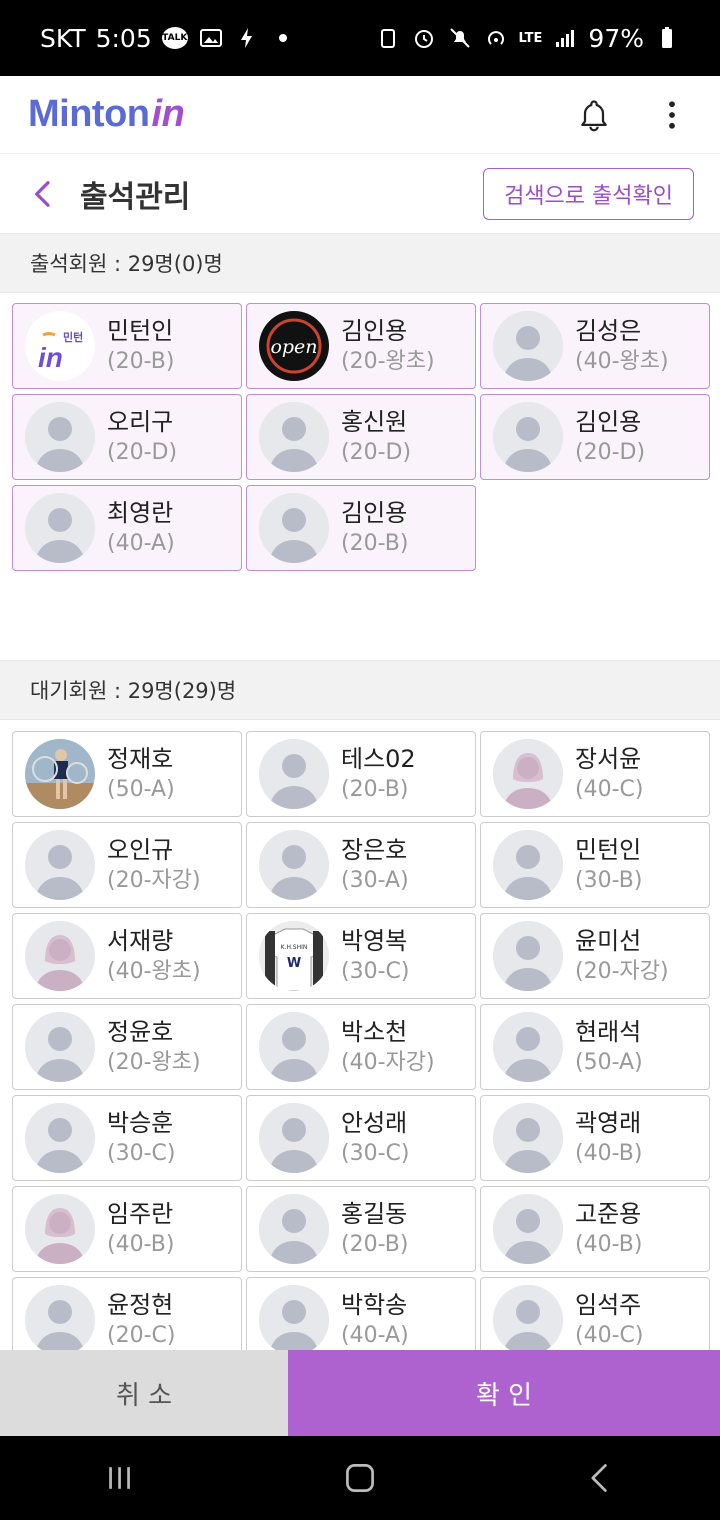  I want to click on member-card: open 김인용 (20-왕초), so click(361, 346).